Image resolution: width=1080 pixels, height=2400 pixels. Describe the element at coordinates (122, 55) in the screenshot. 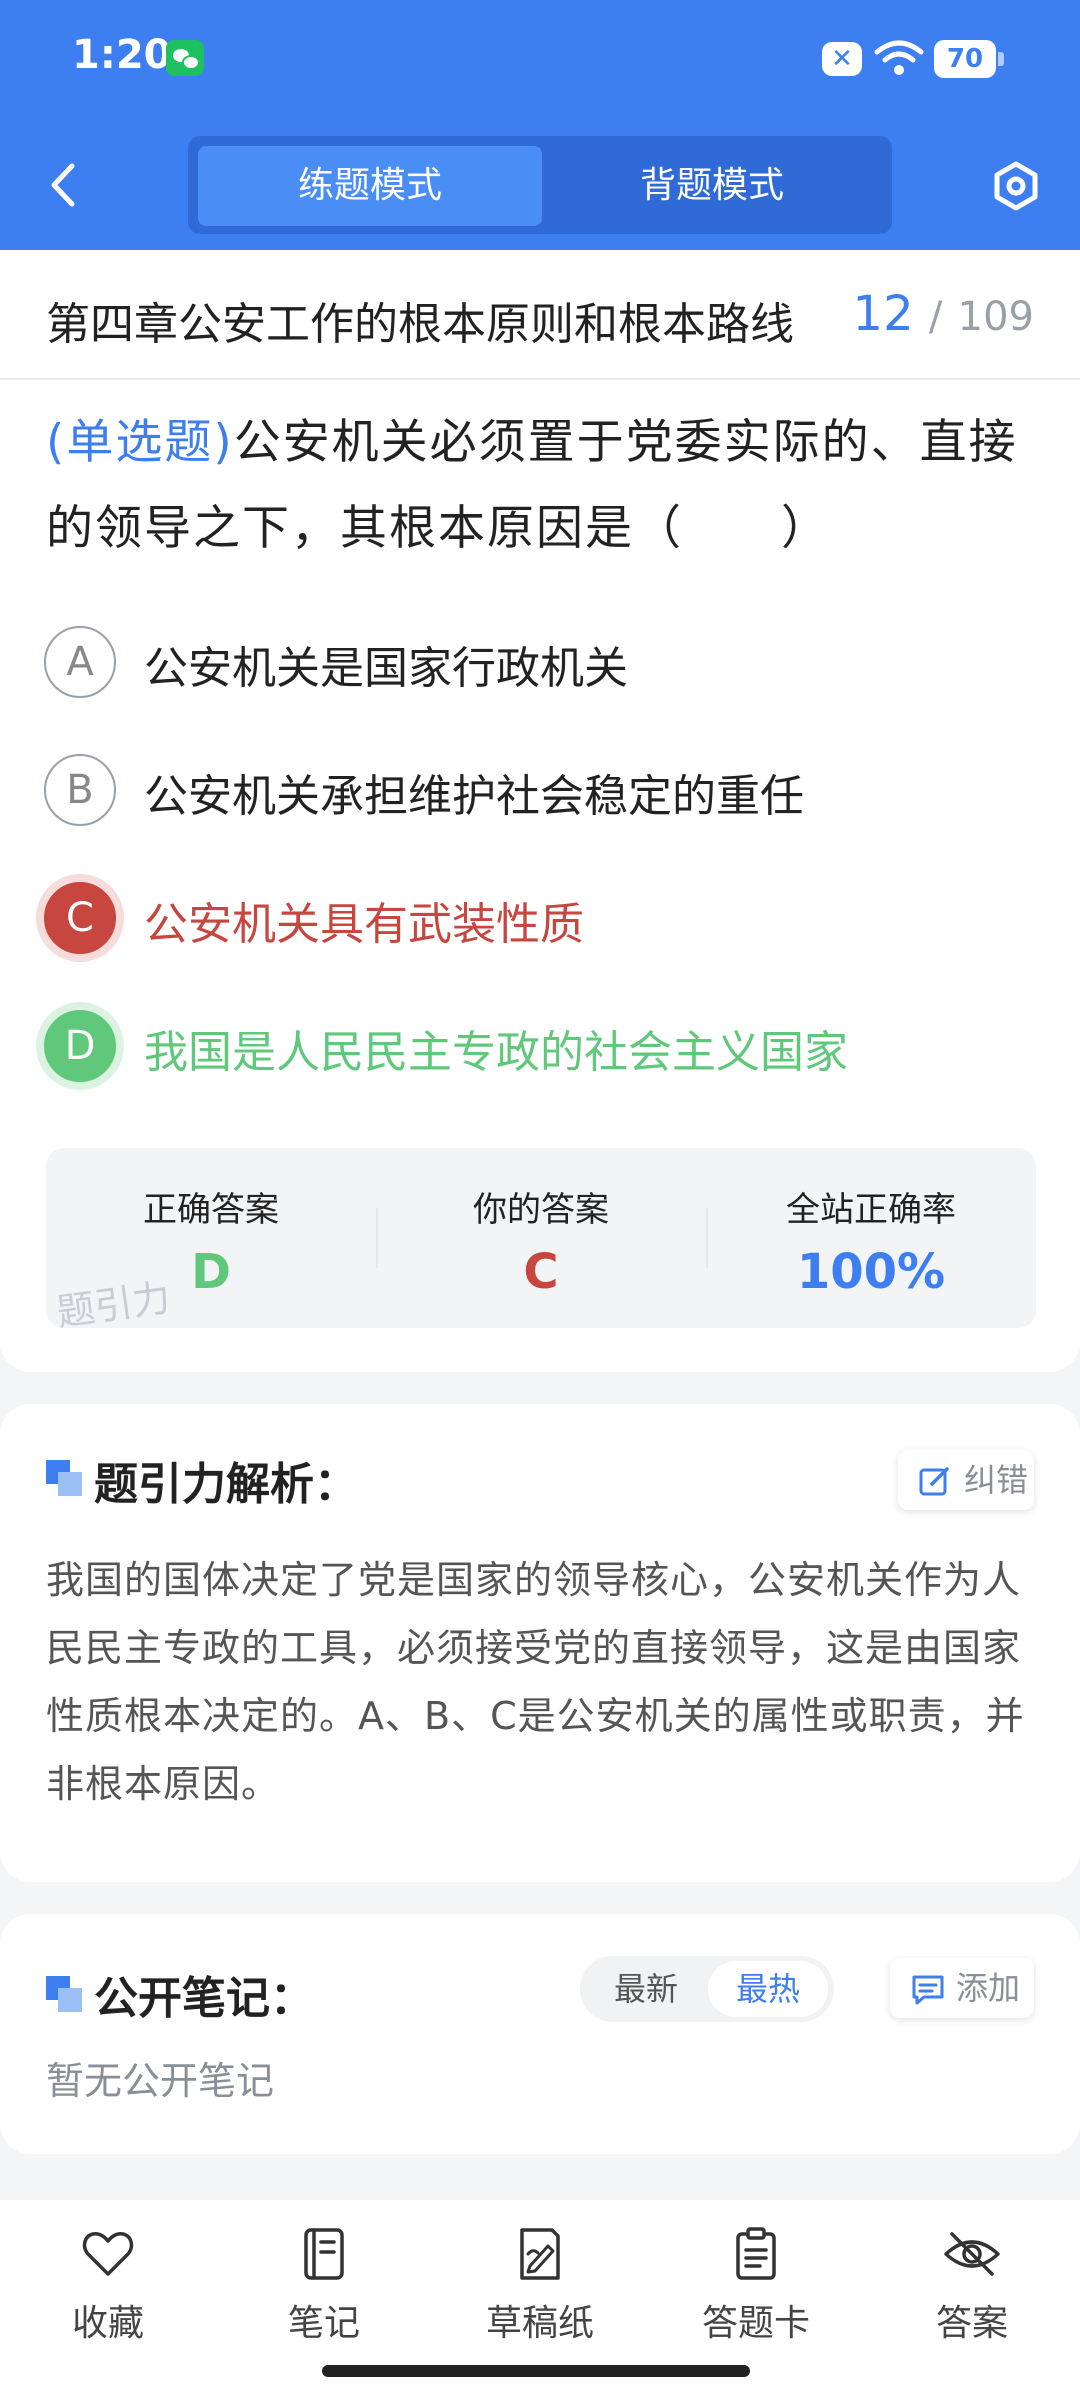

I see `status-time: 1:20` at that location.